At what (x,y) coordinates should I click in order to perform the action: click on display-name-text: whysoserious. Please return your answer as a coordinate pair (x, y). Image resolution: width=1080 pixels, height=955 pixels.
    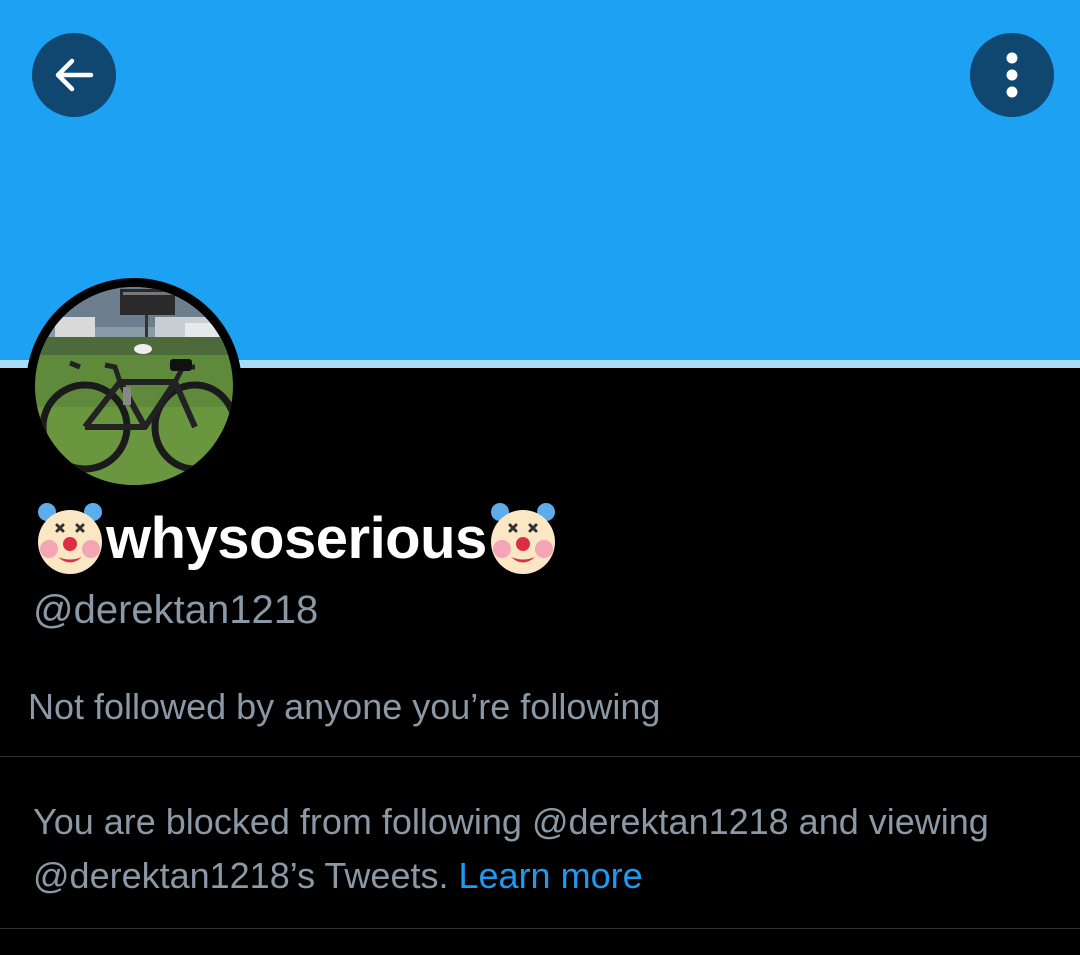
    Looking at the image, I should click on (296, 538).